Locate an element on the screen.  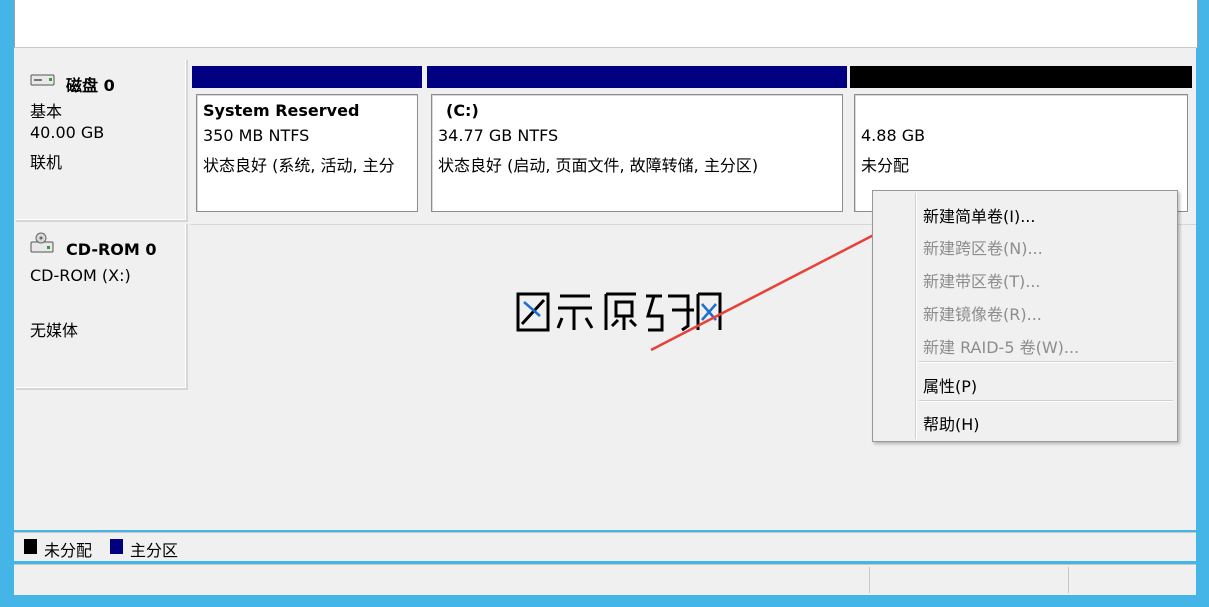
cdrom-0-label: CD-ROM 0 CD-ROM (X:) 无媒体 is located at coordinates (102, 307).